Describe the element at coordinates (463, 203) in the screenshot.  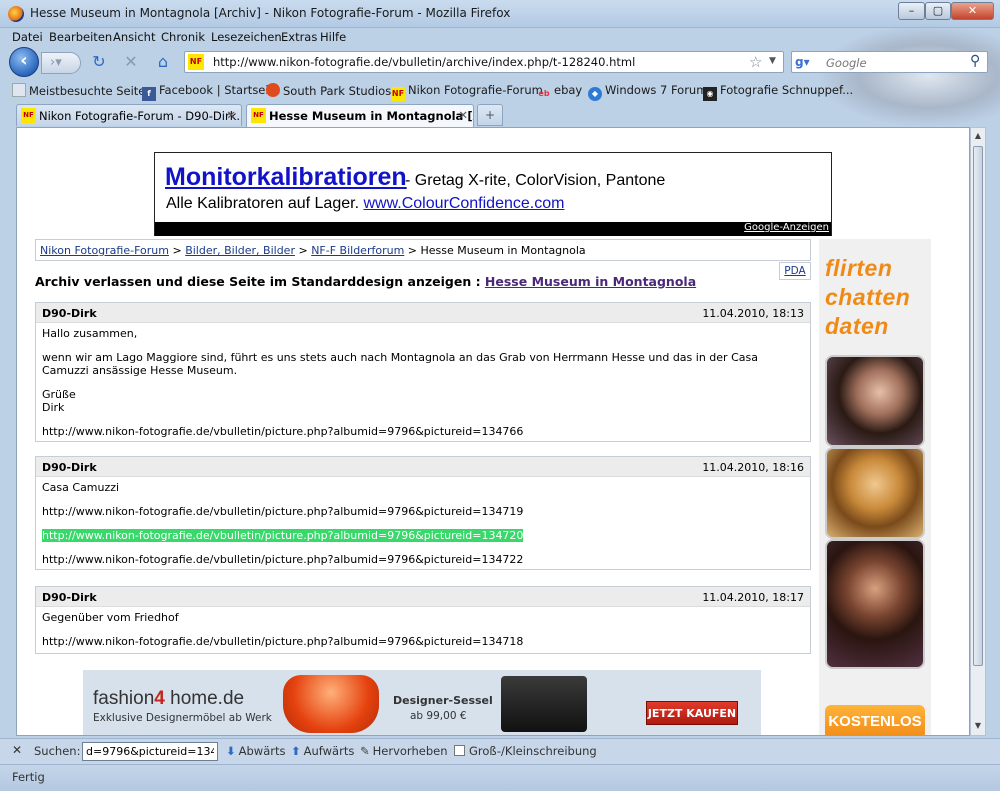
I see `ad-link: www.ColourConfidence.com` at that location.